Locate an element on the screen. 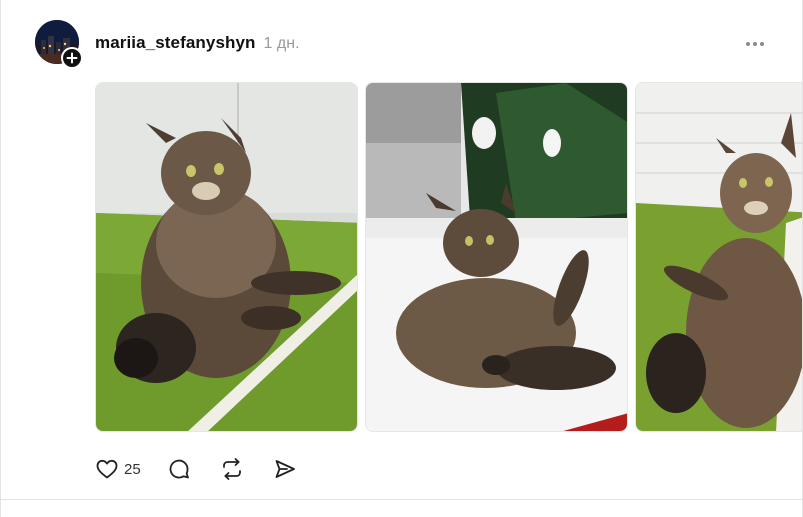 The width and height of the screenshot is (803, 517). user-meta: mariia_stefanyshyn 1 дн. is located at coordinates (197, 43).